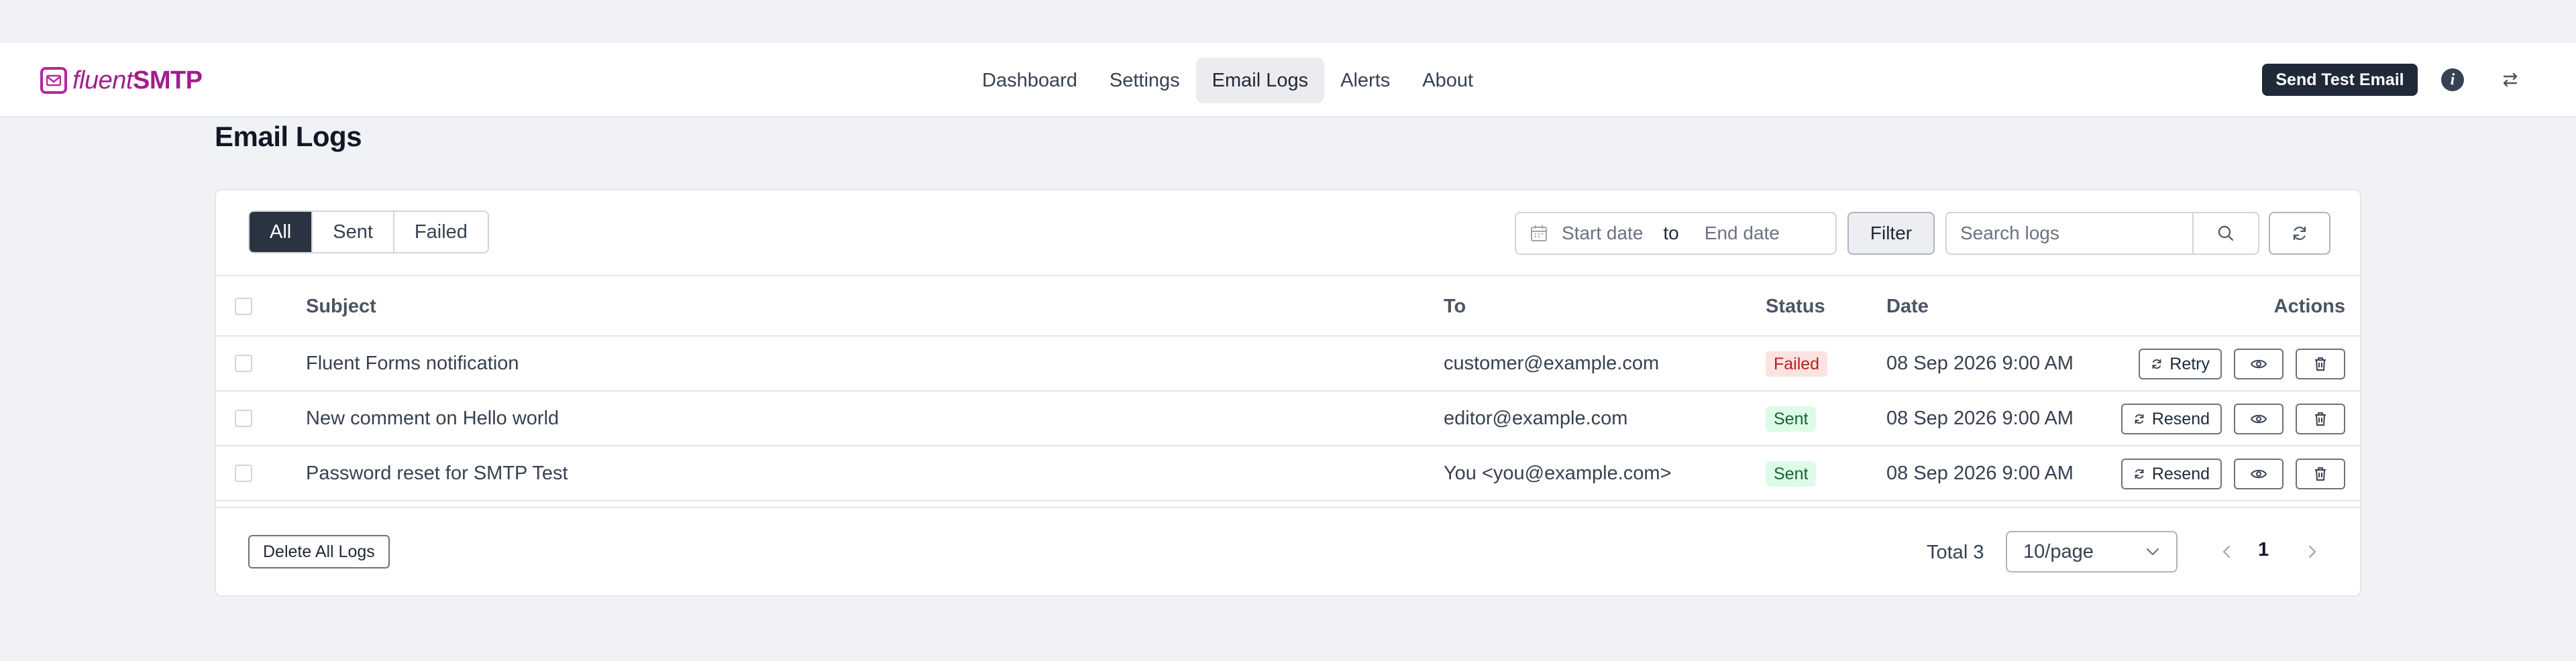 The image size is (2576, 661). I want to click on chevron-left-icon, so click(2226, 551).